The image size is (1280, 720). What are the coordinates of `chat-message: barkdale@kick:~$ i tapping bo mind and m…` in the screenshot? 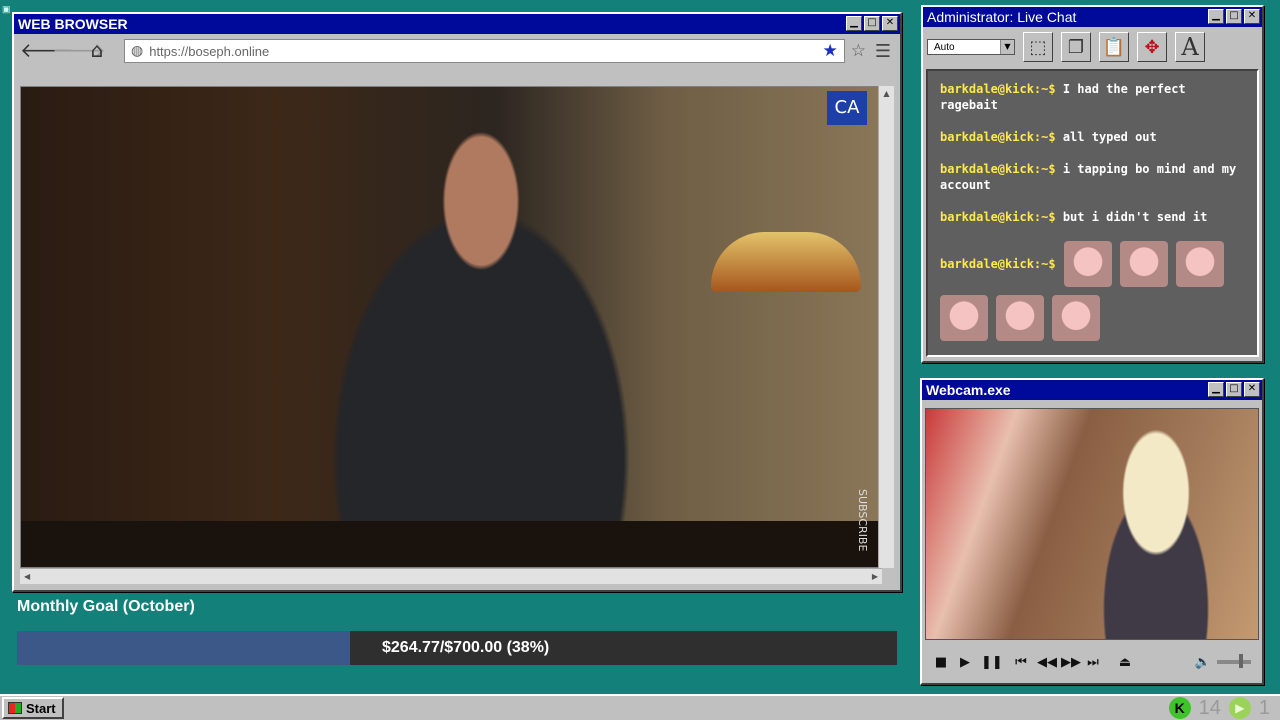 It's located at (1094, 177).